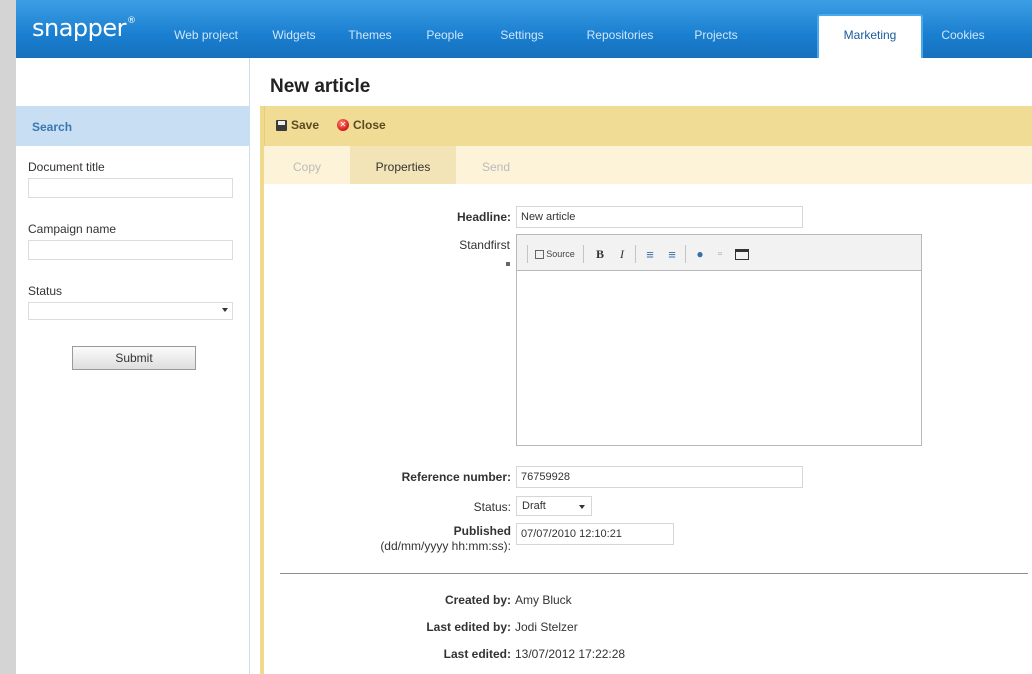 This screenshot has height=674, width=1032. Describe the element at coordinates (742, 254) in the screenshot. I see `maximize-icon` at that location.